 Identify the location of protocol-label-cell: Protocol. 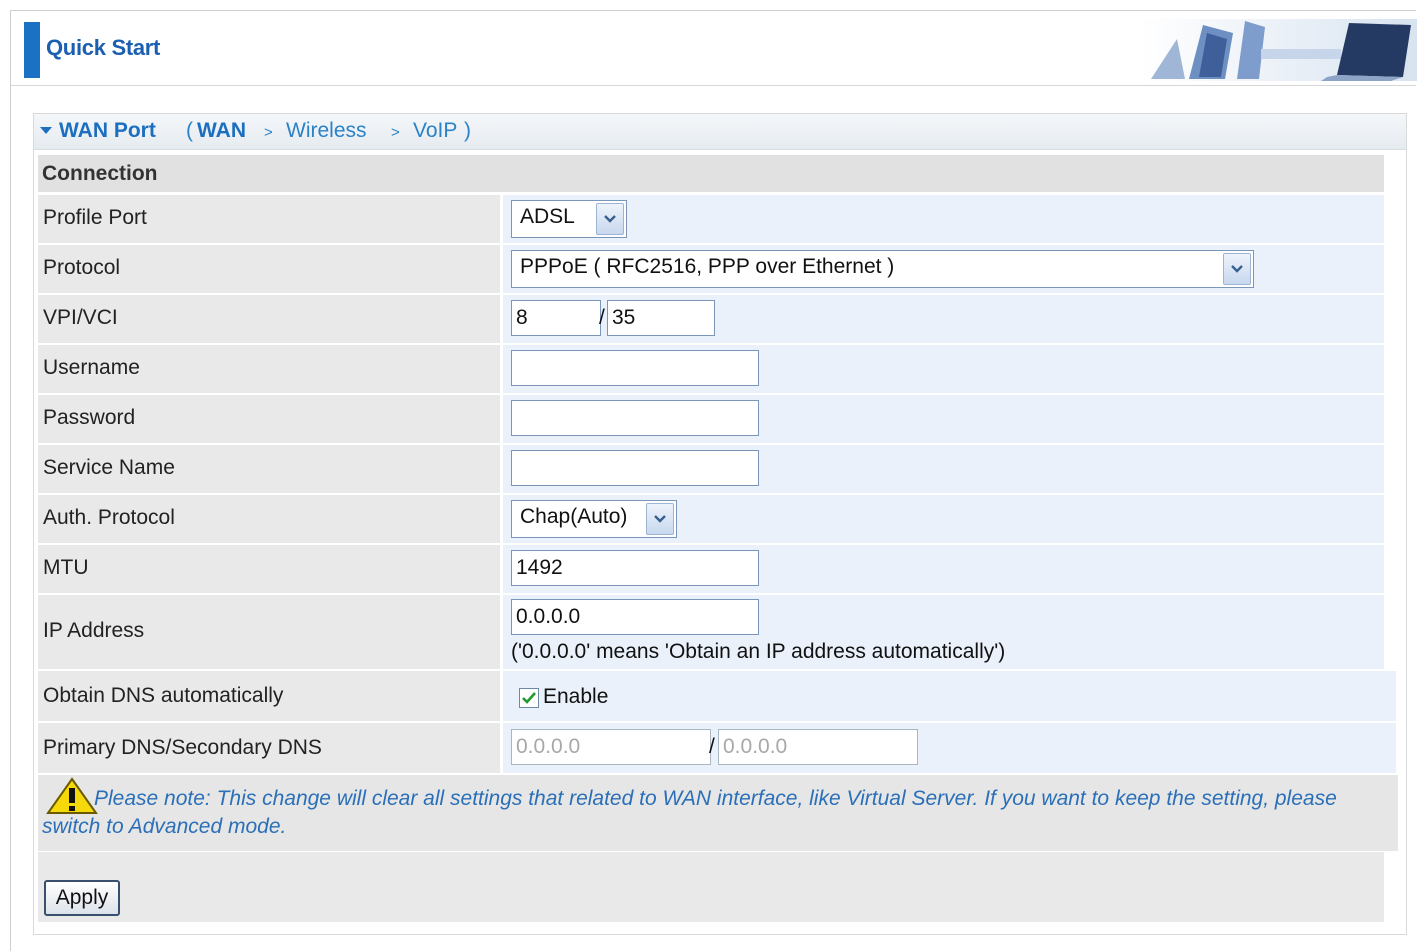
(269, 269).